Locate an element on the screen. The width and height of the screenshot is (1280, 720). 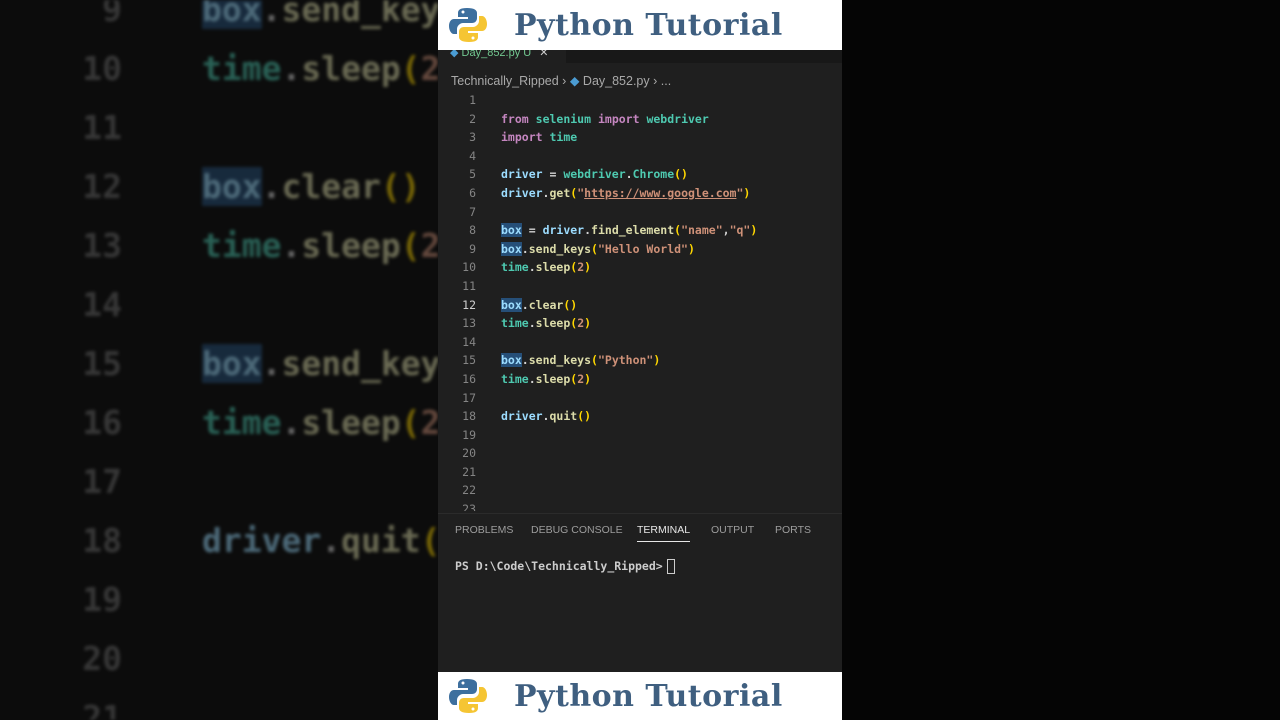
code-line: 15 box.send_keys("Python") is located at coordinates (640, 360).